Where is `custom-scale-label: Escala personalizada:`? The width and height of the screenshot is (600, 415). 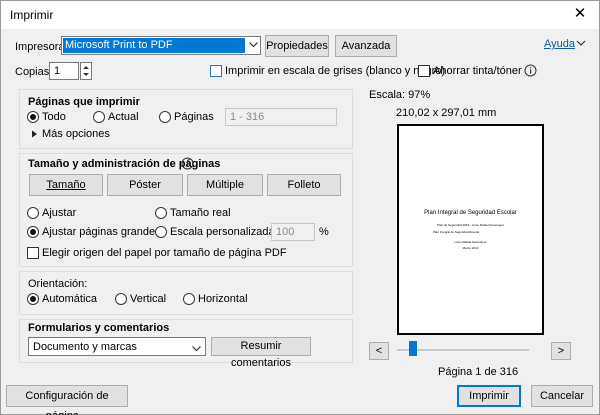
custom-scale-label: Escala personalizada: is located at coordinates (224, 232).